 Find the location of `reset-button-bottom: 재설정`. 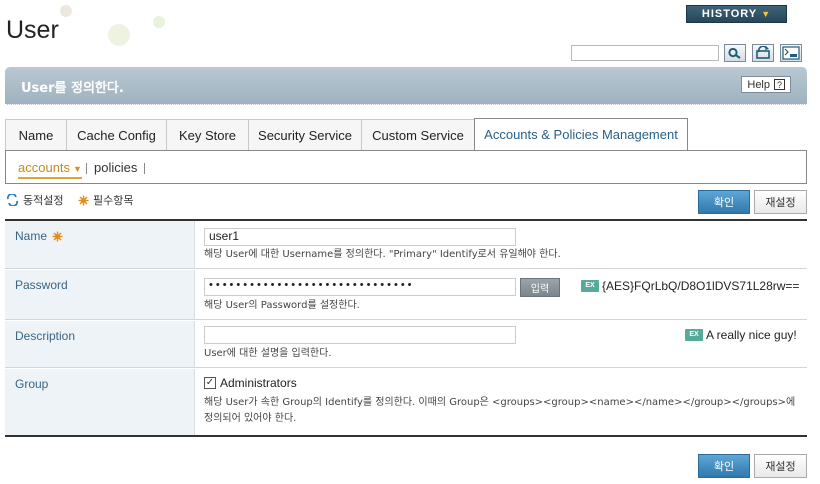

reset-button-bottom: 재설정 is located at coordinates (780, 466).